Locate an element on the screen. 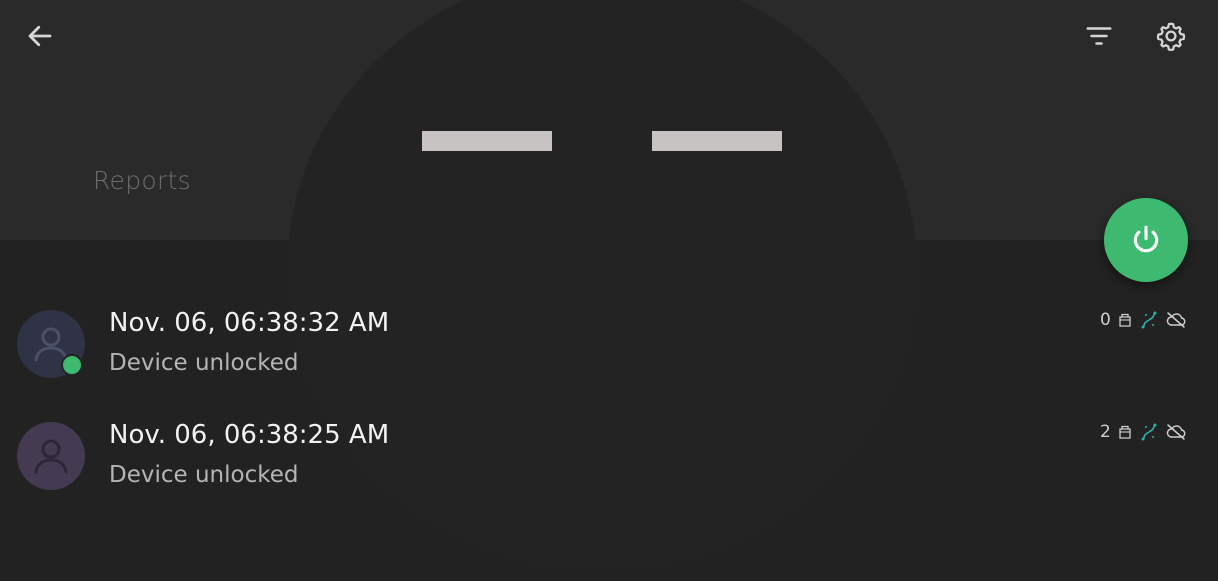 This screenshot has height=581, width=1218. filter-icon is located at coordinates (1099, 36).